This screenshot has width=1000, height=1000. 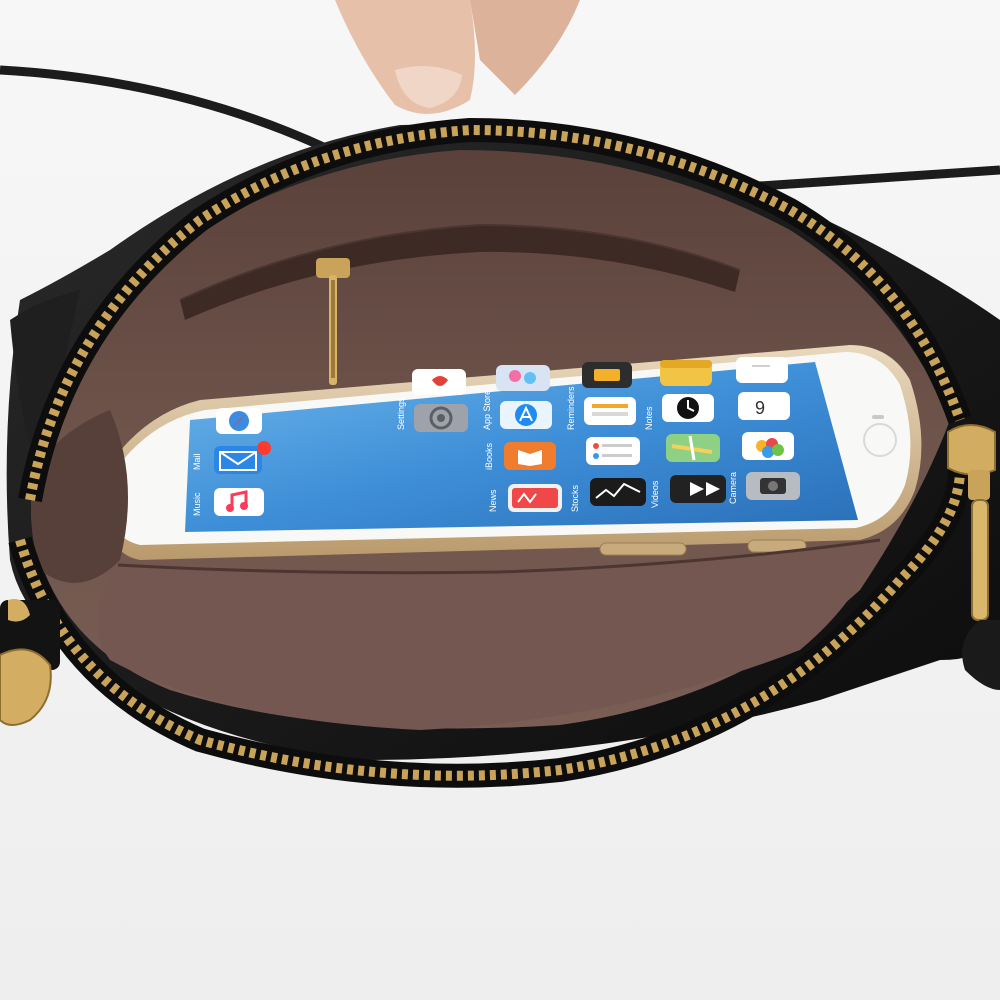 I want to click on game-center-icon, so click(x=523, y=378).